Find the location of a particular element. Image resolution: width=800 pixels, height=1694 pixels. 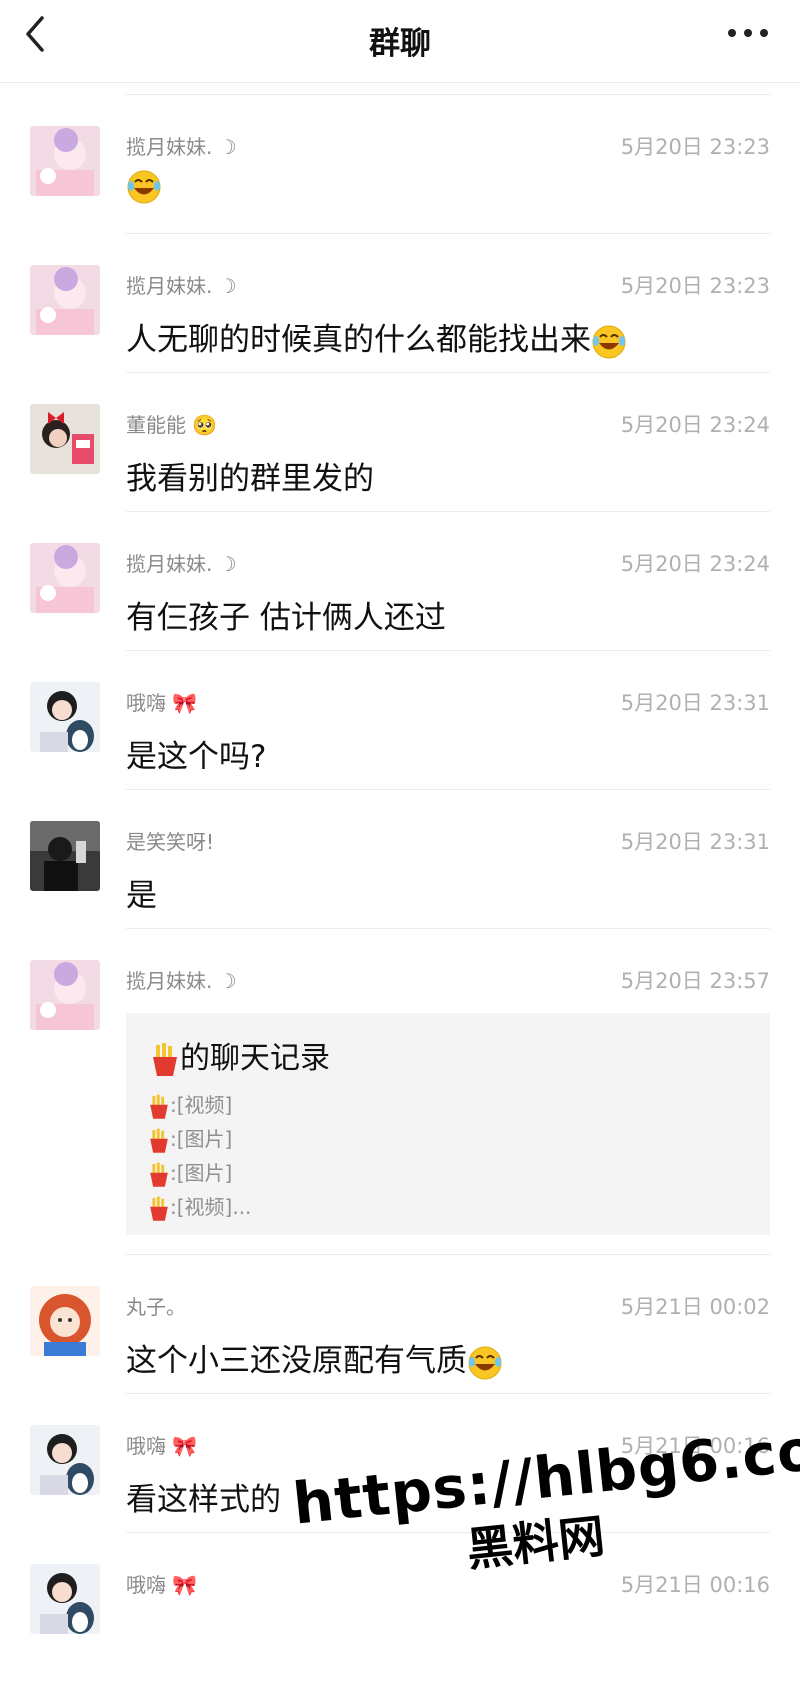

sender-name: 董能能 🥺 is located at coordinates (172, 425).